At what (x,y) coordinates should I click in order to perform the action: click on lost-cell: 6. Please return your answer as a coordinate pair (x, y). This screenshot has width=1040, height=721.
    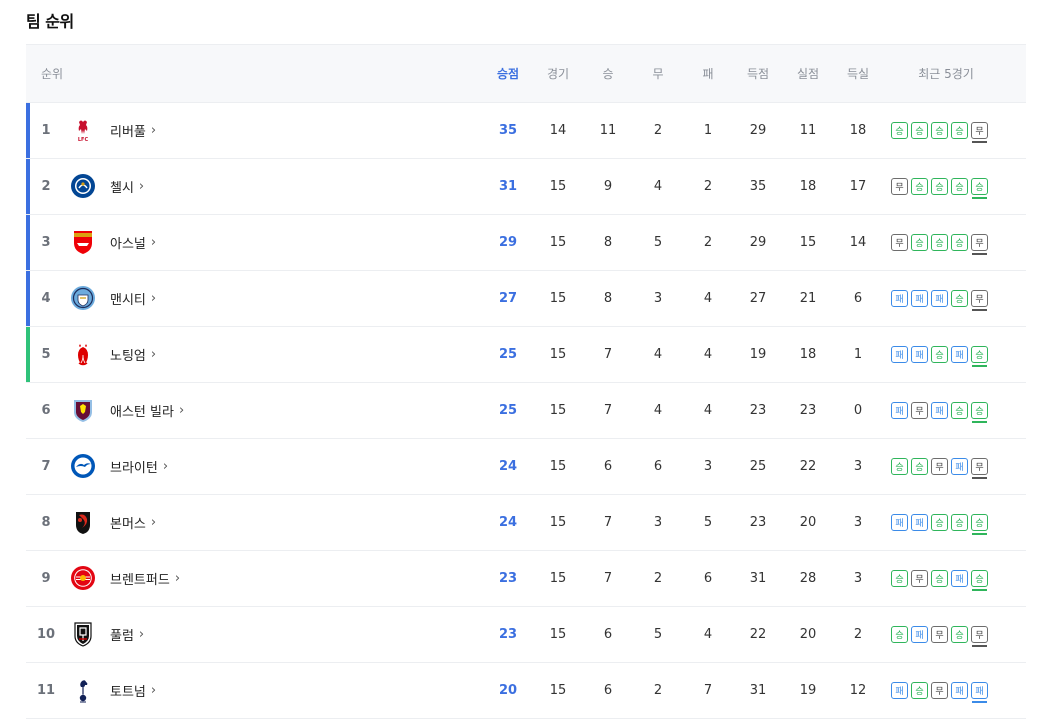
    Looking at the image, I should click on (708, 578).